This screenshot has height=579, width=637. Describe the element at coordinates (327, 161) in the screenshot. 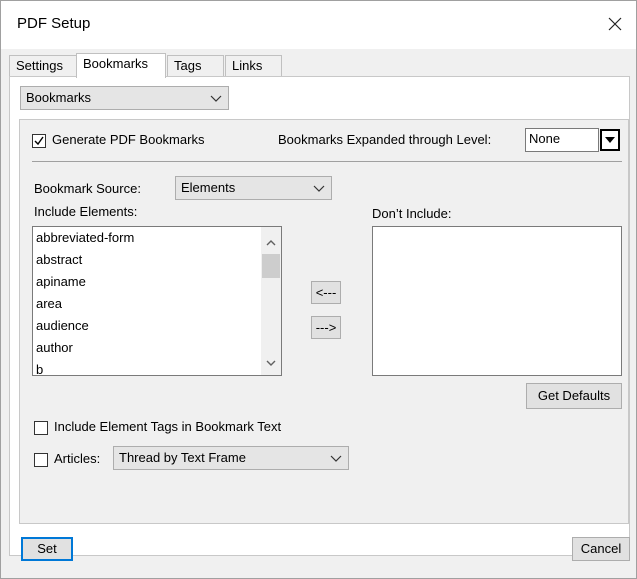

I see `divider` at that location.